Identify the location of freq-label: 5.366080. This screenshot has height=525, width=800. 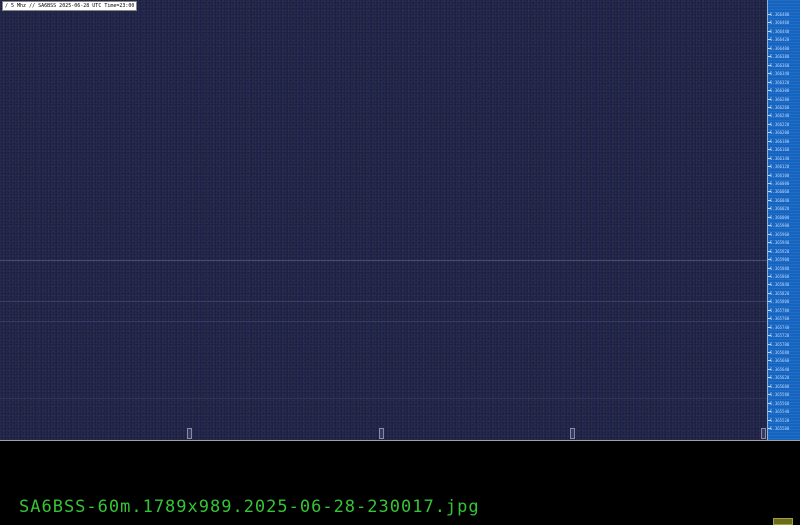
(780, 183).